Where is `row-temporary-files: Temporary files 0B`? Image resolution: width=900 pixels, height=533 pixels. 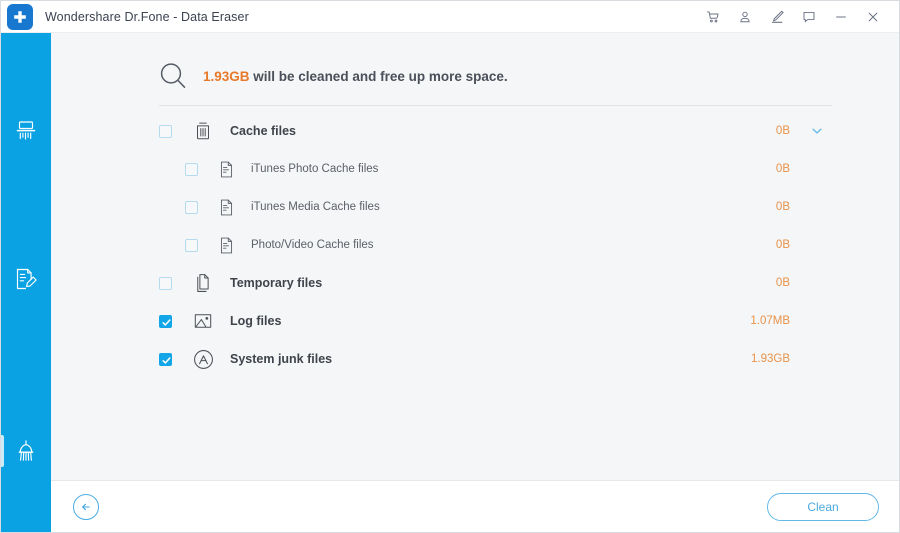
row-temporary-files: Temporary files 0B is located at coordinates (475, 283).